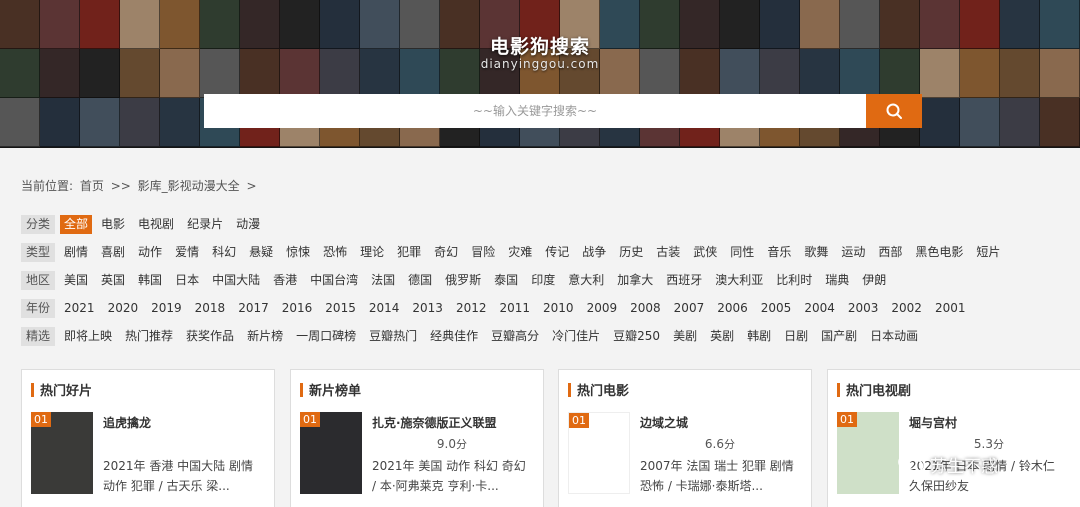 The image size is (1080, 507). Describe the element at coordinates (127, 422) in the screenshot. I see `movie-title-link: 追虎擒龙` at that location.